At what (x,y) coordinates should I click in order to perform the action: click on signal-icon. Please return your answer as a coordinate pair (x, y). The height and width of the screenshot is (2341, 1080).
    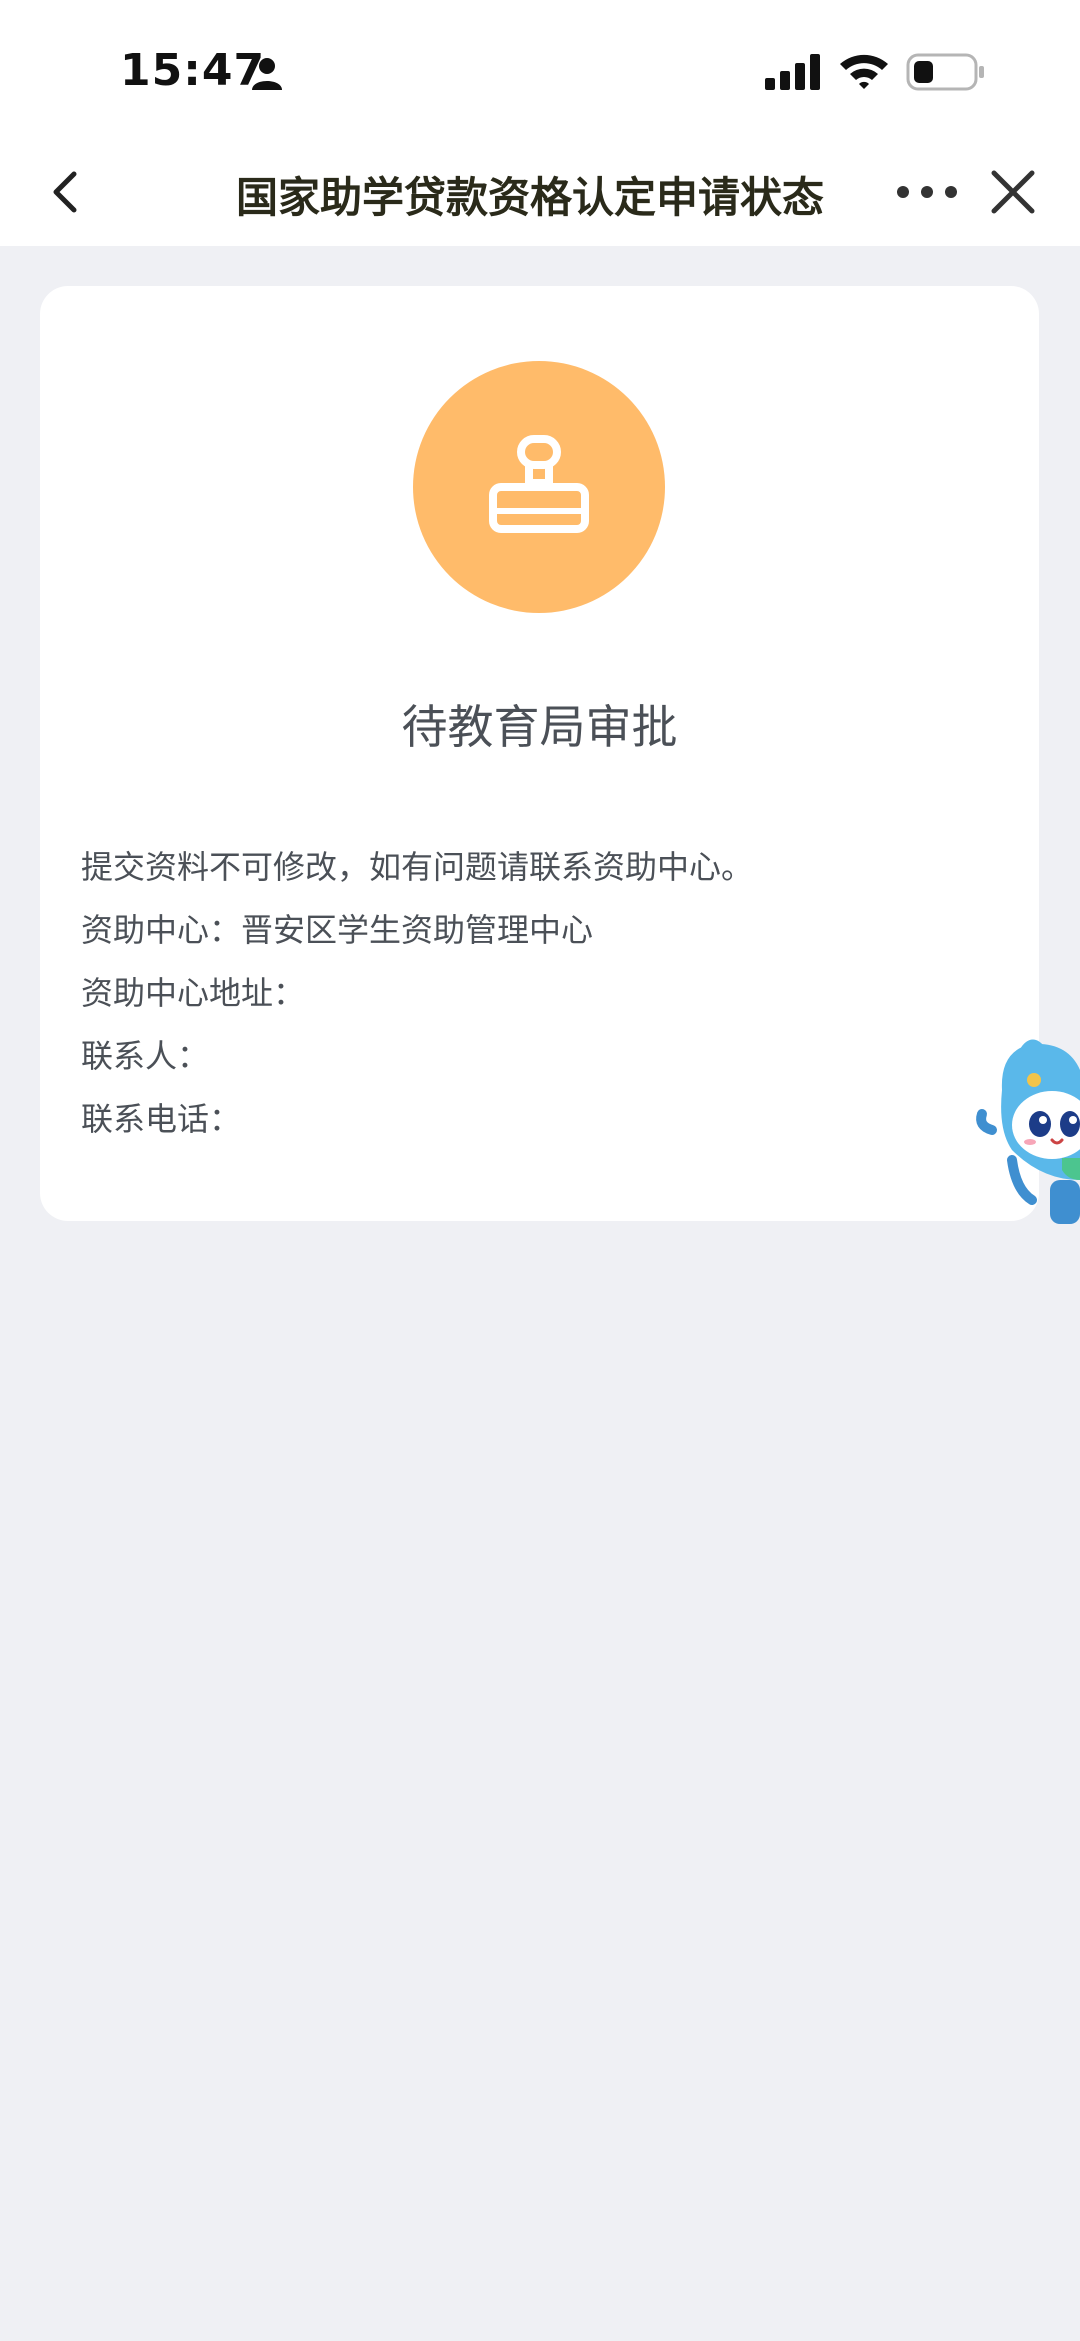
    Looking at the image, I should click on (792, 72).